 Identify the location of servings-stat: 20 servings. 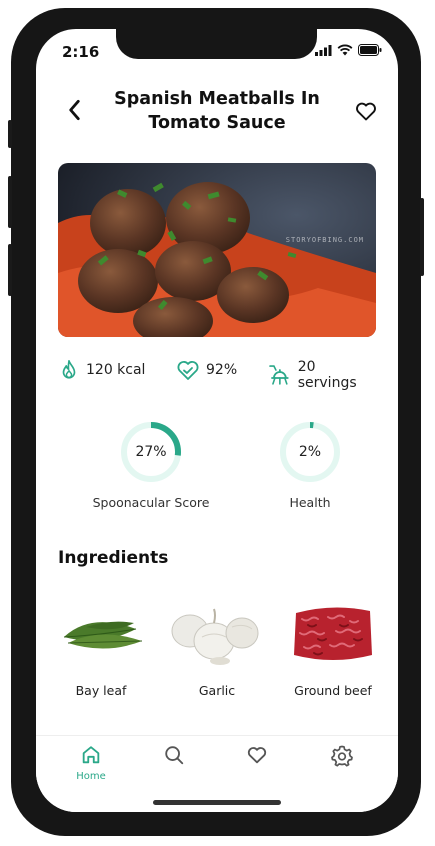
(323, 375).